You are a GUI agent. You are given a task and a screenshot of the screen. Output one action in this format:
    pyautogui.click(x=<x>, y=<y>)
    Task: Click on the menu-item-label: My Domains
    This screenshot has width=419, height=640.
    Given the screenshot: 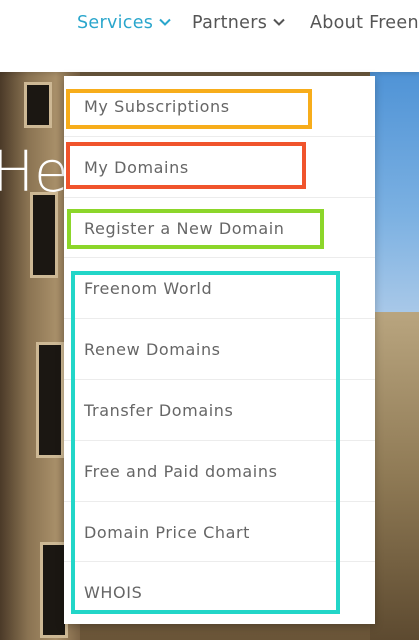 What is the action you would take?
    pyautogui.click(x=136, y=167)
    